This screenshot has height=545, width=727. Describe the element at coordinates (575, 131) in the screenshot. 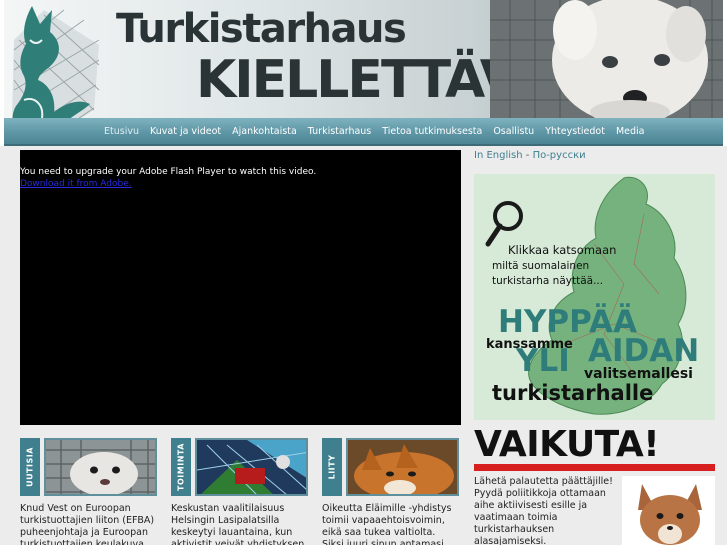

I see `nav-item-yhteystiedot: Yhteystiedot` at that location.